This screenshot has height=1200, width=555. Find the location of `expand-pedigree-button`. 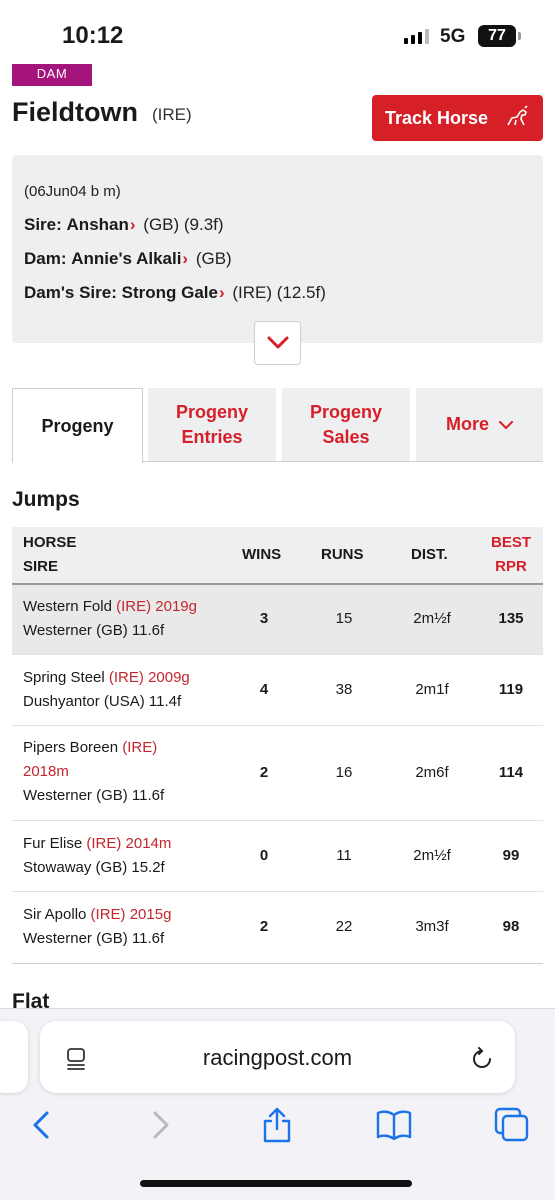

expand-pedigree-button is located at coordinates (277, 343).